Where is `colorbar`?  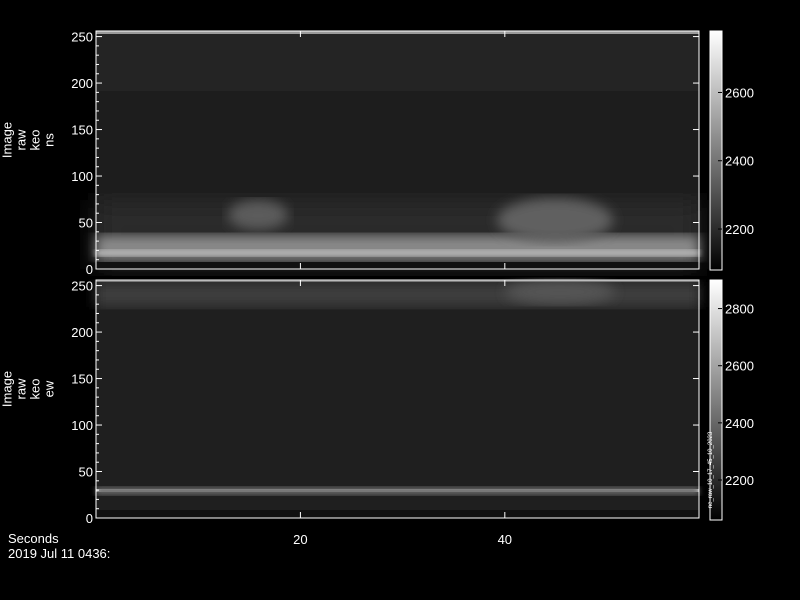 colorbar is located at coordinates (716, 150).